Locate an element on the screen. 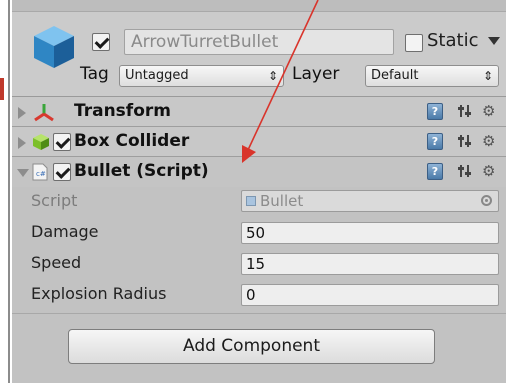 The height and width of the screenshot is (383, 506). speed-field: 15 is located at coordinates (370, 264).